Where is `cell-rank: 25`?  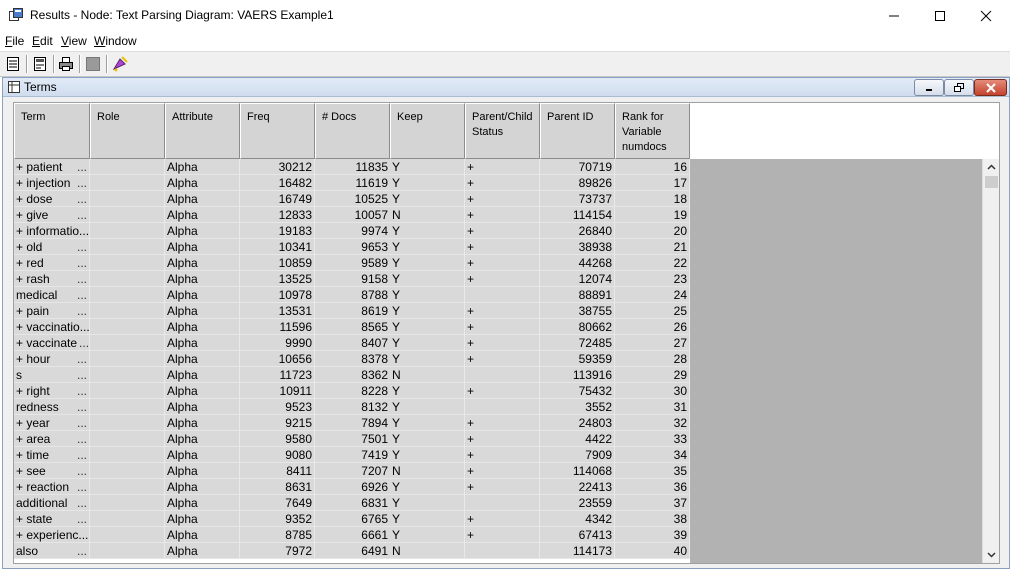
cell-rank: 25 is located at coordinates (652, 311).